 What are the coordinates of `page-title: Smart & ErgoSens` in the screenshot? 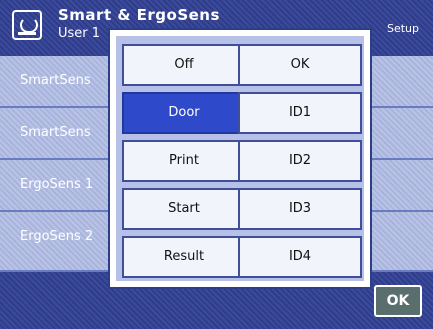 It's located at (139, 15).